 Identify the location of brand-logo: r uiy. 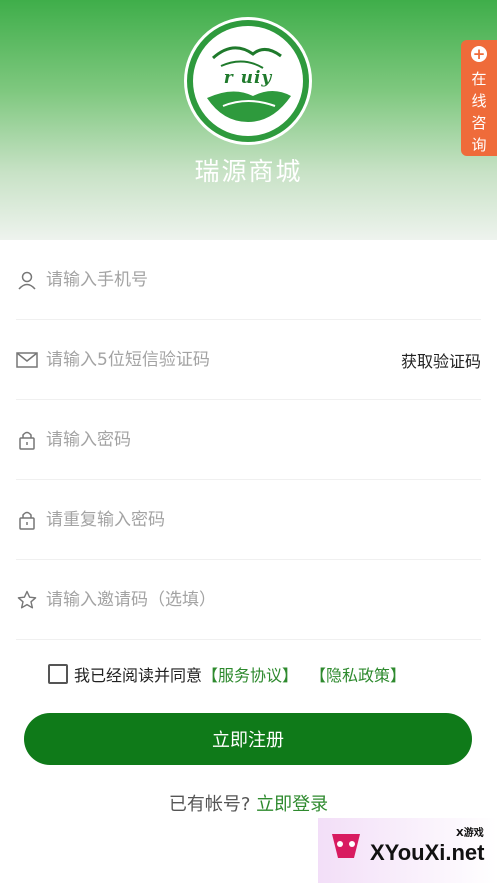
(248, 81).